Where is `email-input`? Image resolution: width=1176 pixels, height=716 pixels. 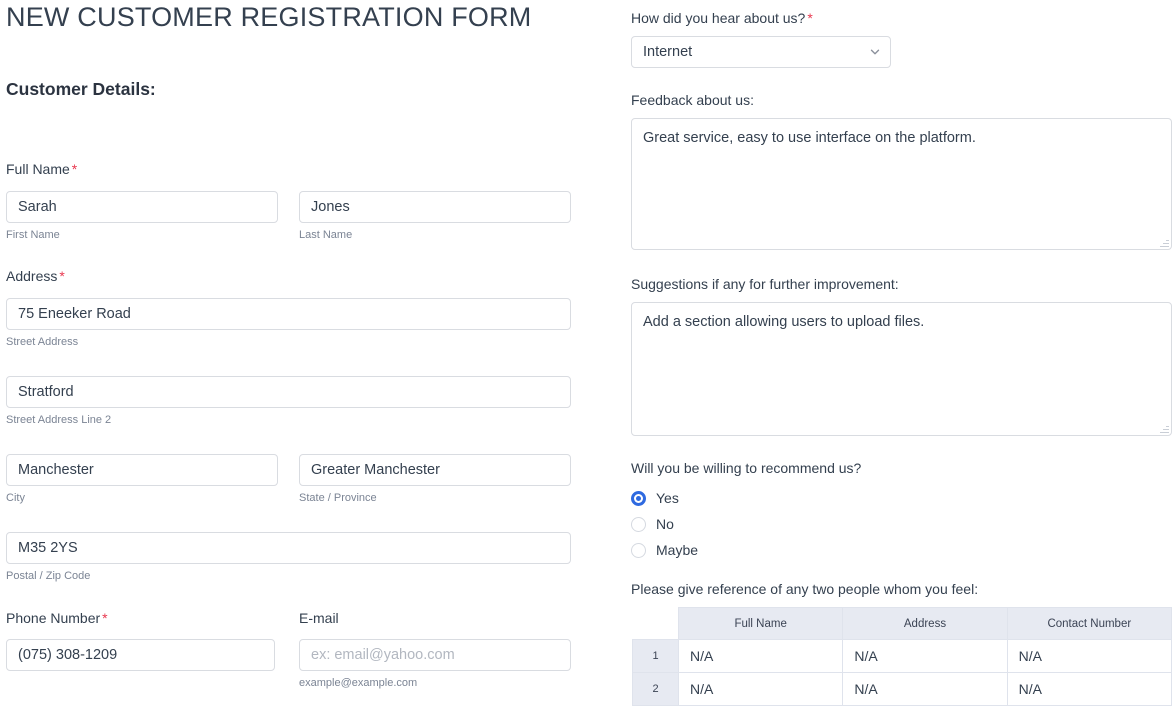 email-input is located at coordinates (435, 655).